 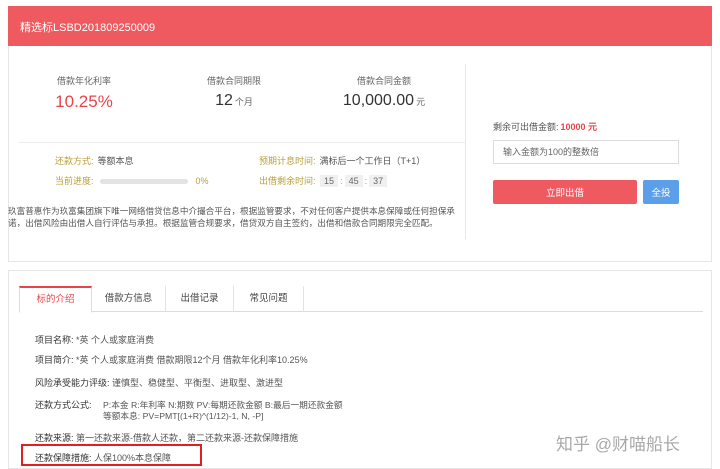 What do you see at coordinates (183, 416) in the screenshot?
I see `formula-equation: 等额本息: PV=PMT[(1+R)^(1/12)-1, N, -P]` at bounding box center [183, 416].